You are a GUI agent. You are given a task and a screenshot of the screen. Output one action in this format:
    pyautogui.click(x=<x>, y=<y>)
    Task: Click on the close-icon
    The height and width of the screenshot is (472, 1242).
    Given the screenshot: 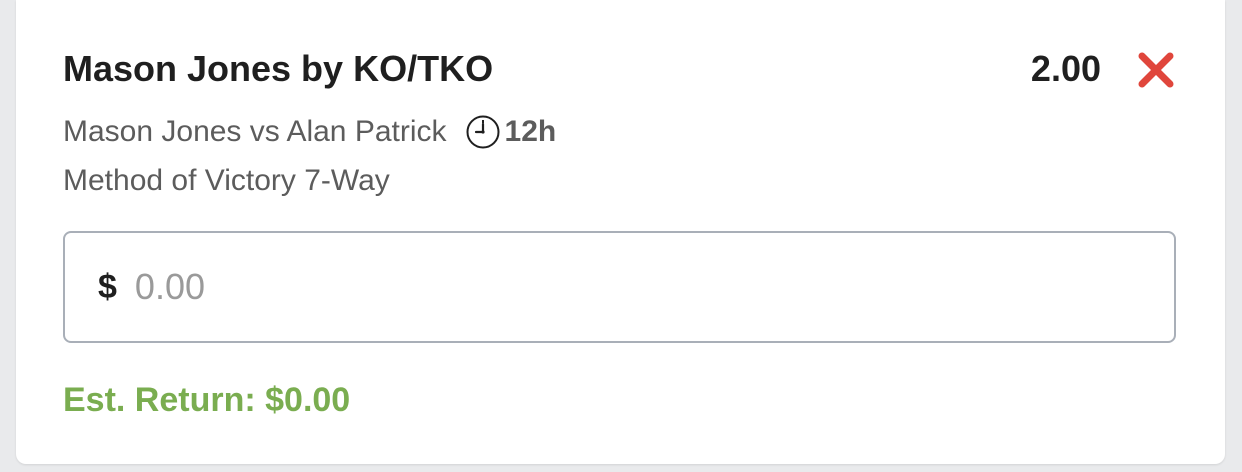 What is the action you would take?
    pyautogui.click(x=1156, y=70)
    